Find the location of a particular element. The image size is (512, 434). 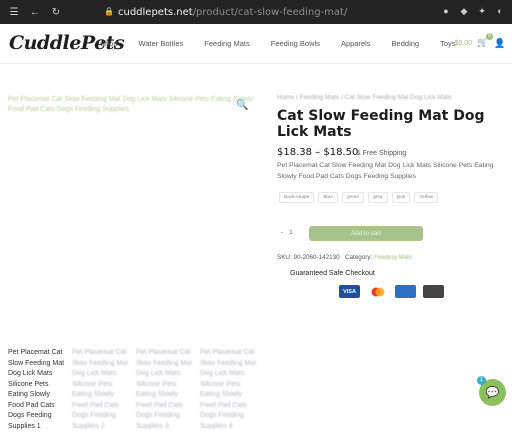

browser-extensions: ● ◆ ✦ ◐ is located at coordinates (473, 11).